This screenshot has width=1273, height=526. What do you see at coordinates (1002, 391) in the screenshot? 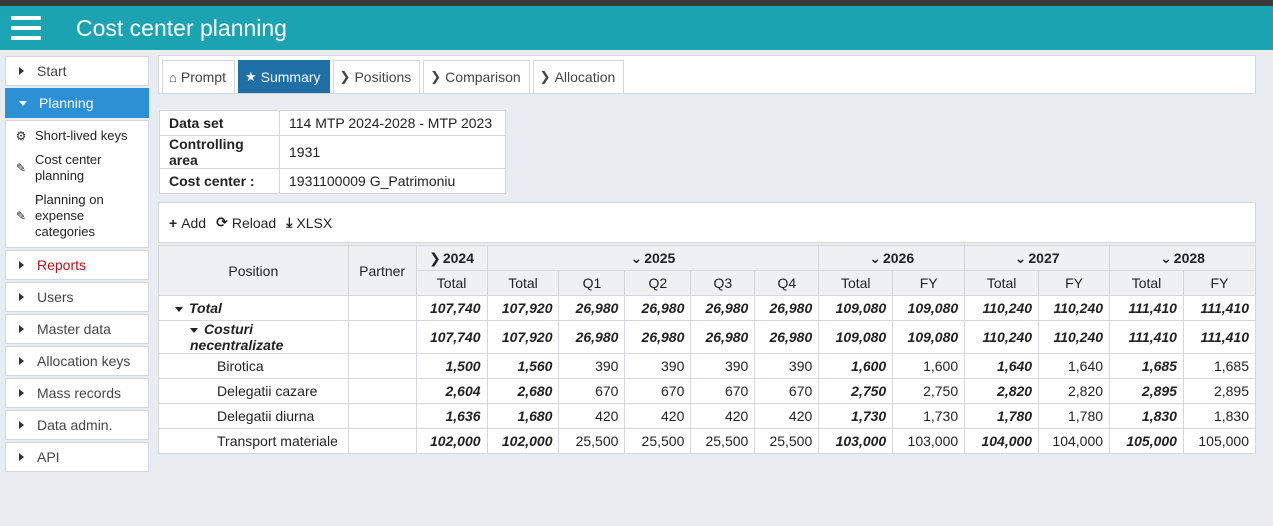
I see `cell-value: 2,820` at bounding box center [1002, 391].